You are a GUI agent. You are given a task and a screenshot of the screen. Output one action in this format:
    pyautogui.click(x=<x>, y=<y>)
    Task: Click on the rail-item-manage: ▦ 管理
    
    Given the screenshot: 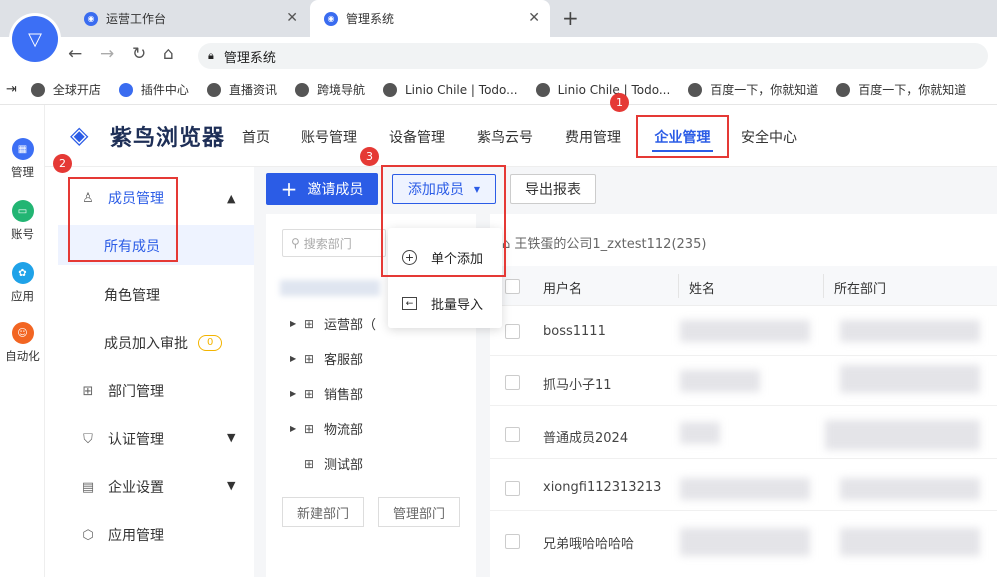 What is the action you would take?
    pyautogui.click(x=22, y=159)
    